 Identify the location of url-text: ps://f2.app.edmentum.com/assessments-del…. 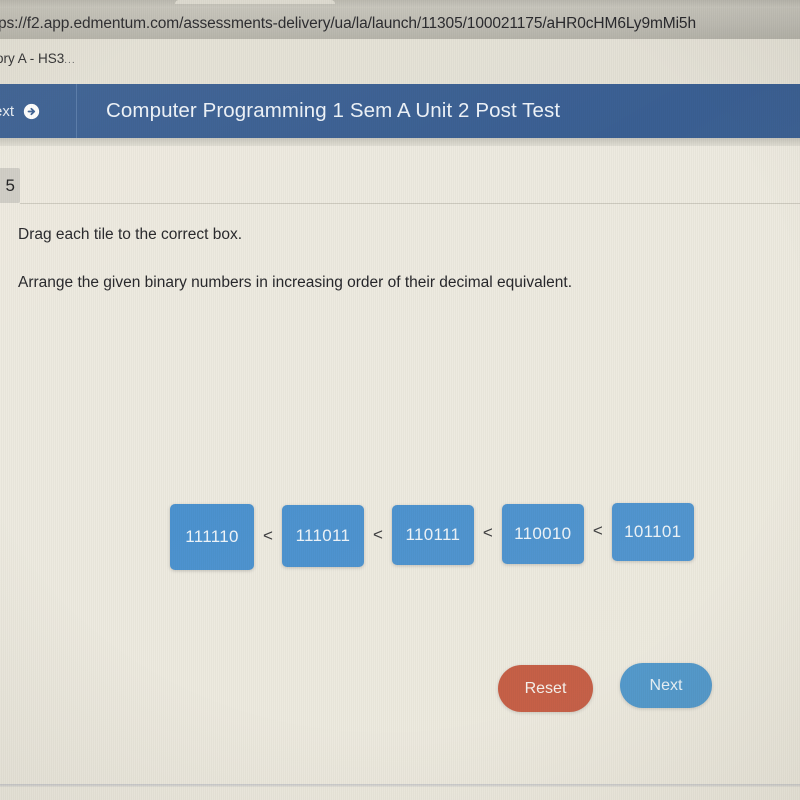
(348, 23).